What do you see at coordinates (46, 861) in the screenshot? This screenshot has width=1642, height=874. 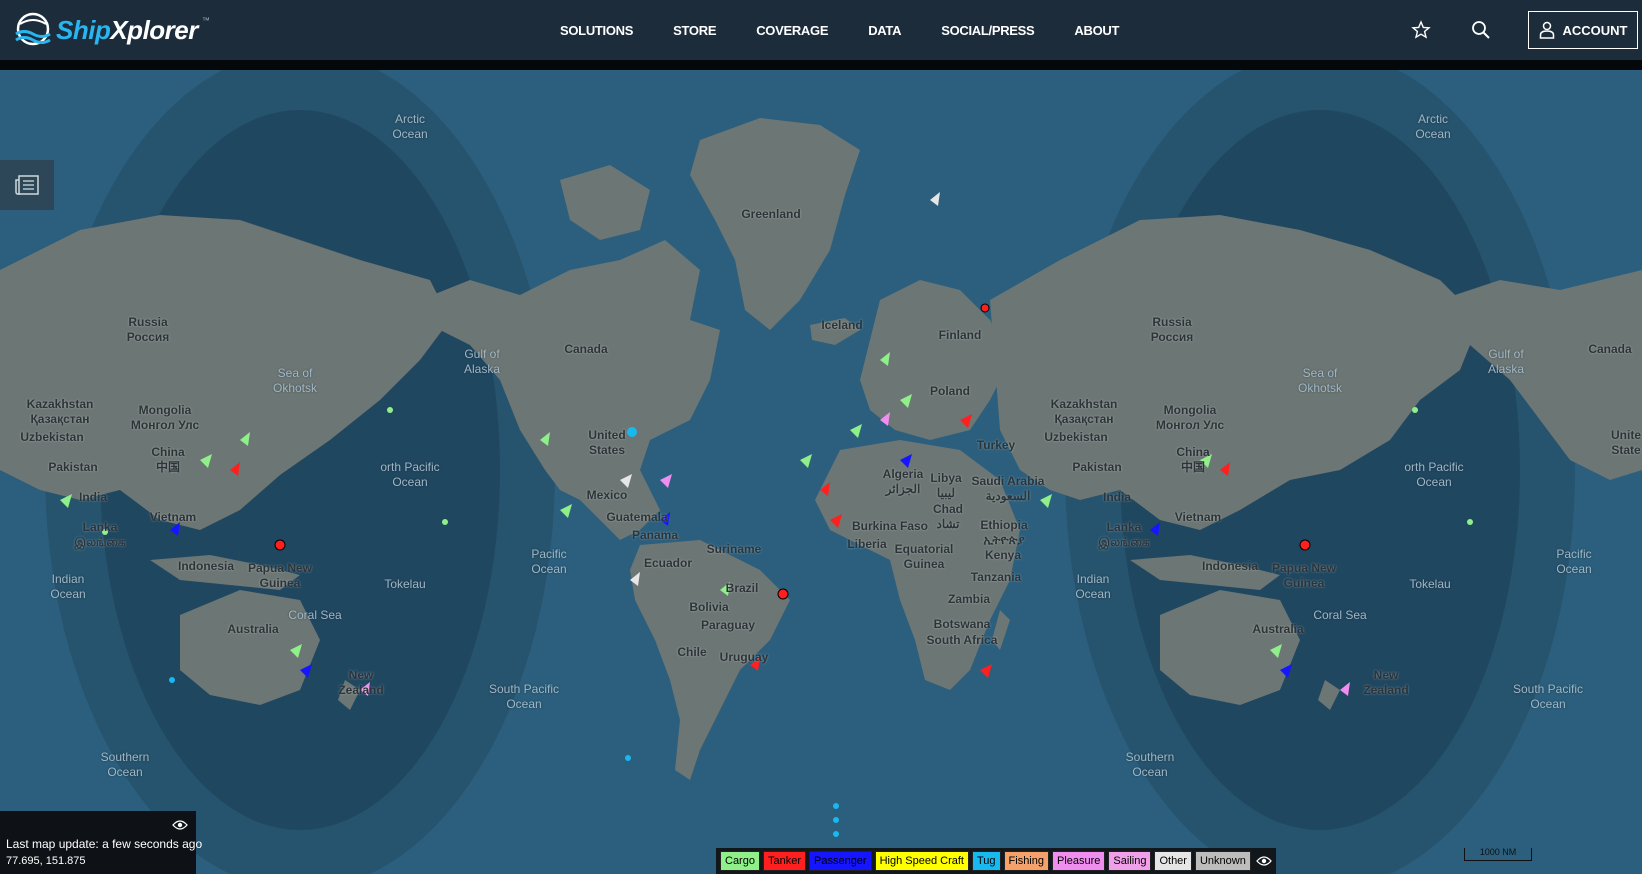 I see `cursor-coordinates: 77.695, 151.875` at bounding box center [46, 861].